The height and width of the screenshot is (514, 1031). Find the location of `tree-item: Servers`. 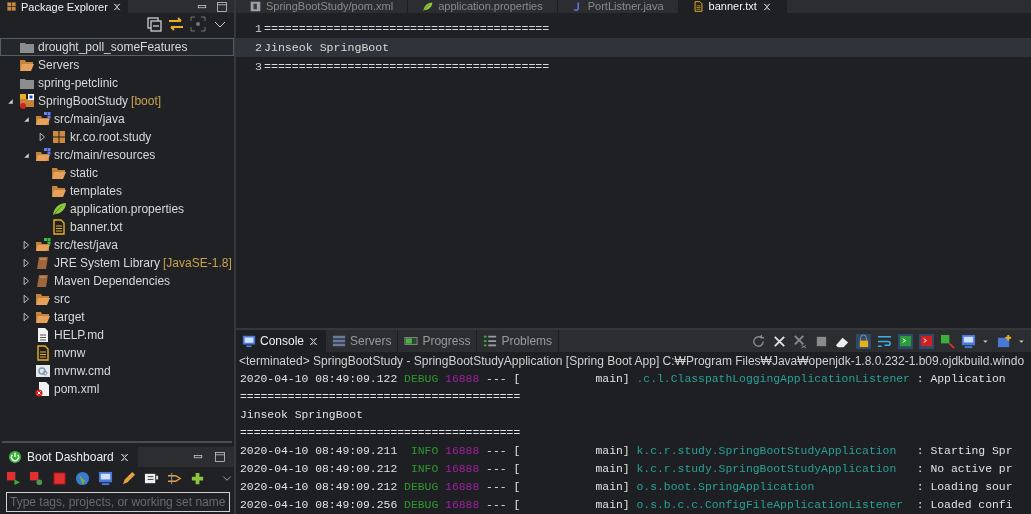

tree-item: Servers is located at coordinates (117, 65).